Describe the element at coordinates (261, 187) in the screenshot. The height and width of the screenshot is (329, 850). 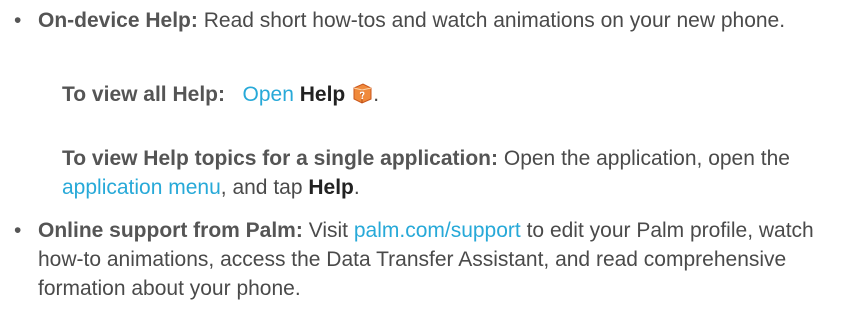
I see `view-topics-text-3: , and tap` at that location.